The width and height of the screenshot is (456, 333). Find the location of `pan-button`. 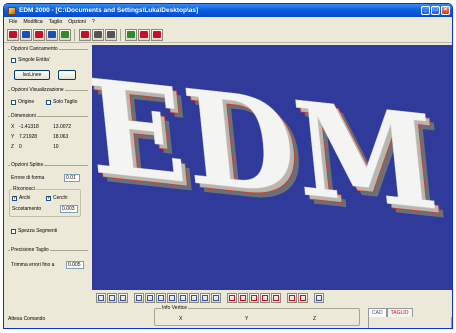

pan-button is located at coordinates (194, 298).